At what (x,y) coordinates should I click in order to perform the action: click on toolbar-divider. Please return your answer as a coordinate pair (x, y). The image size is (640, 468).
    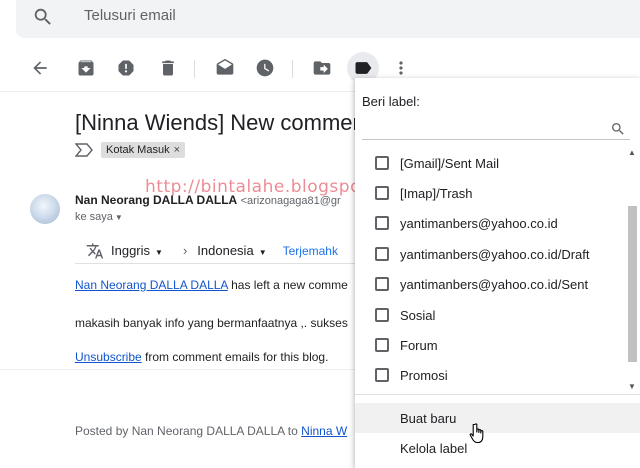
    Looking at the image, I should click on (177, 91).